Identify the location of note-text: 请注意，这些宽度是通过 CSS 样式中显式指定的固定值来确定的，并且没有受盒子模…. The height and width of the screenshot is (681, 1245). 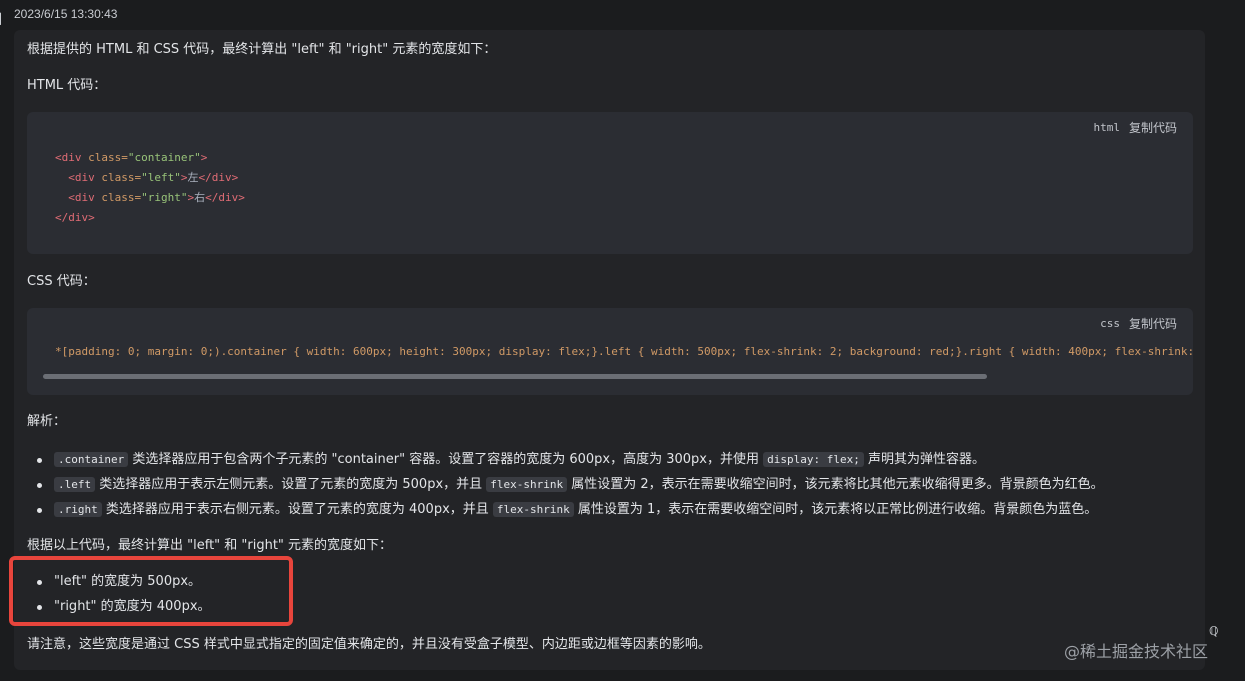
(369, 644).